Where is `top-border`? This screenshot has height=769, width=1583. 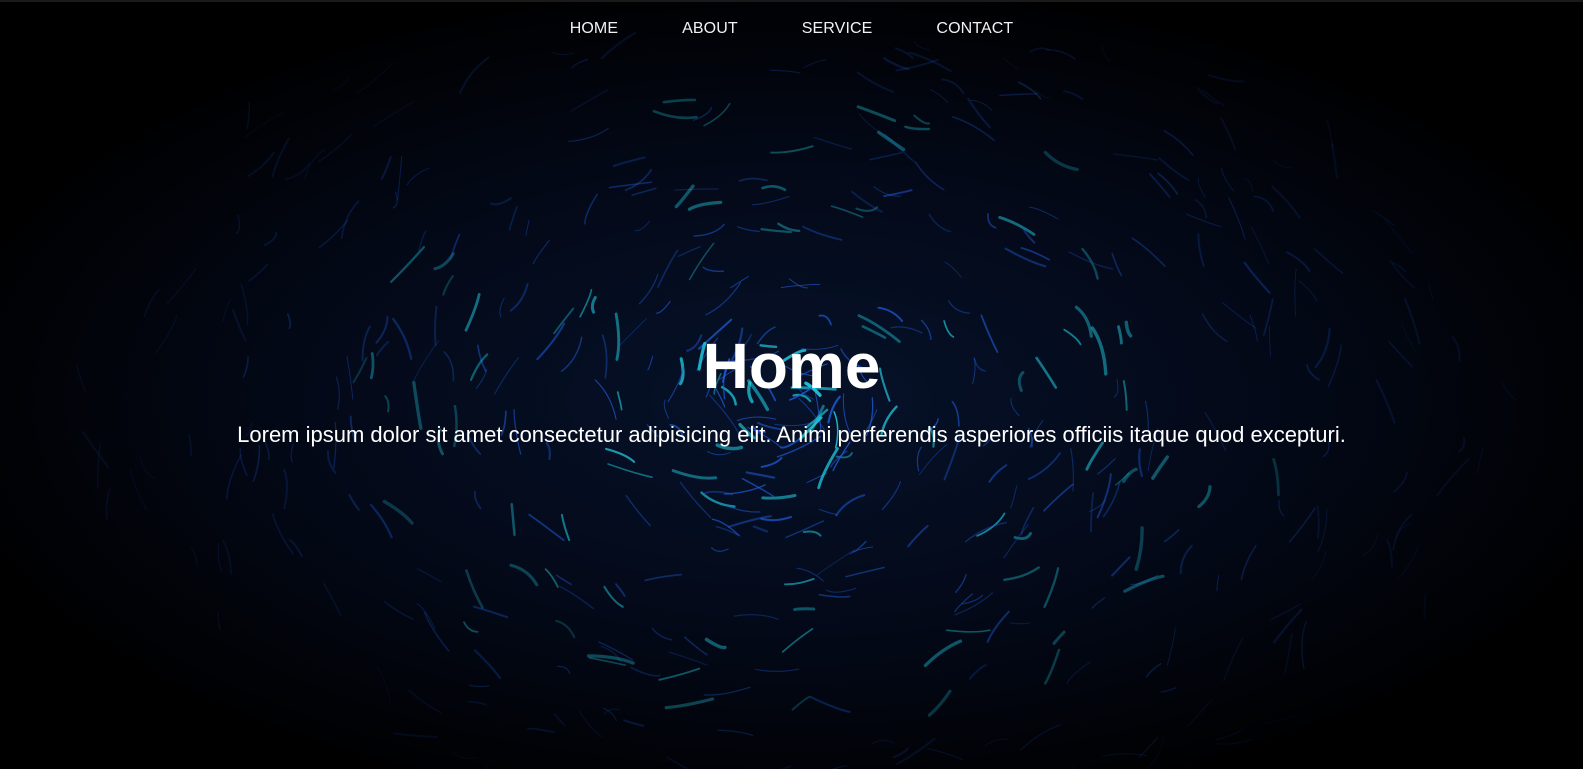 top-border is located at coordinates (791, 1).